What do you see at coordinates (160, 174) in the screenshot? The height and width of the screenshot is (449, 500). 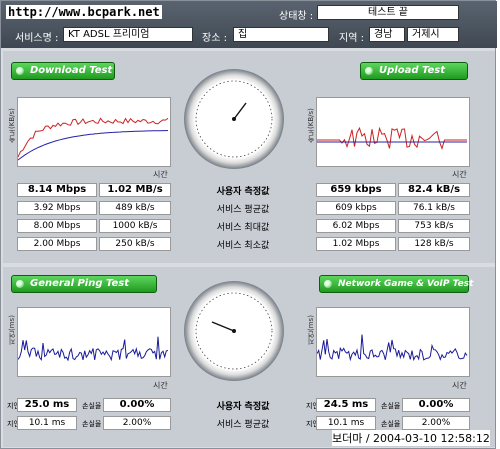 I see `download-x-label: 시간` at bounding box center [160, 174].